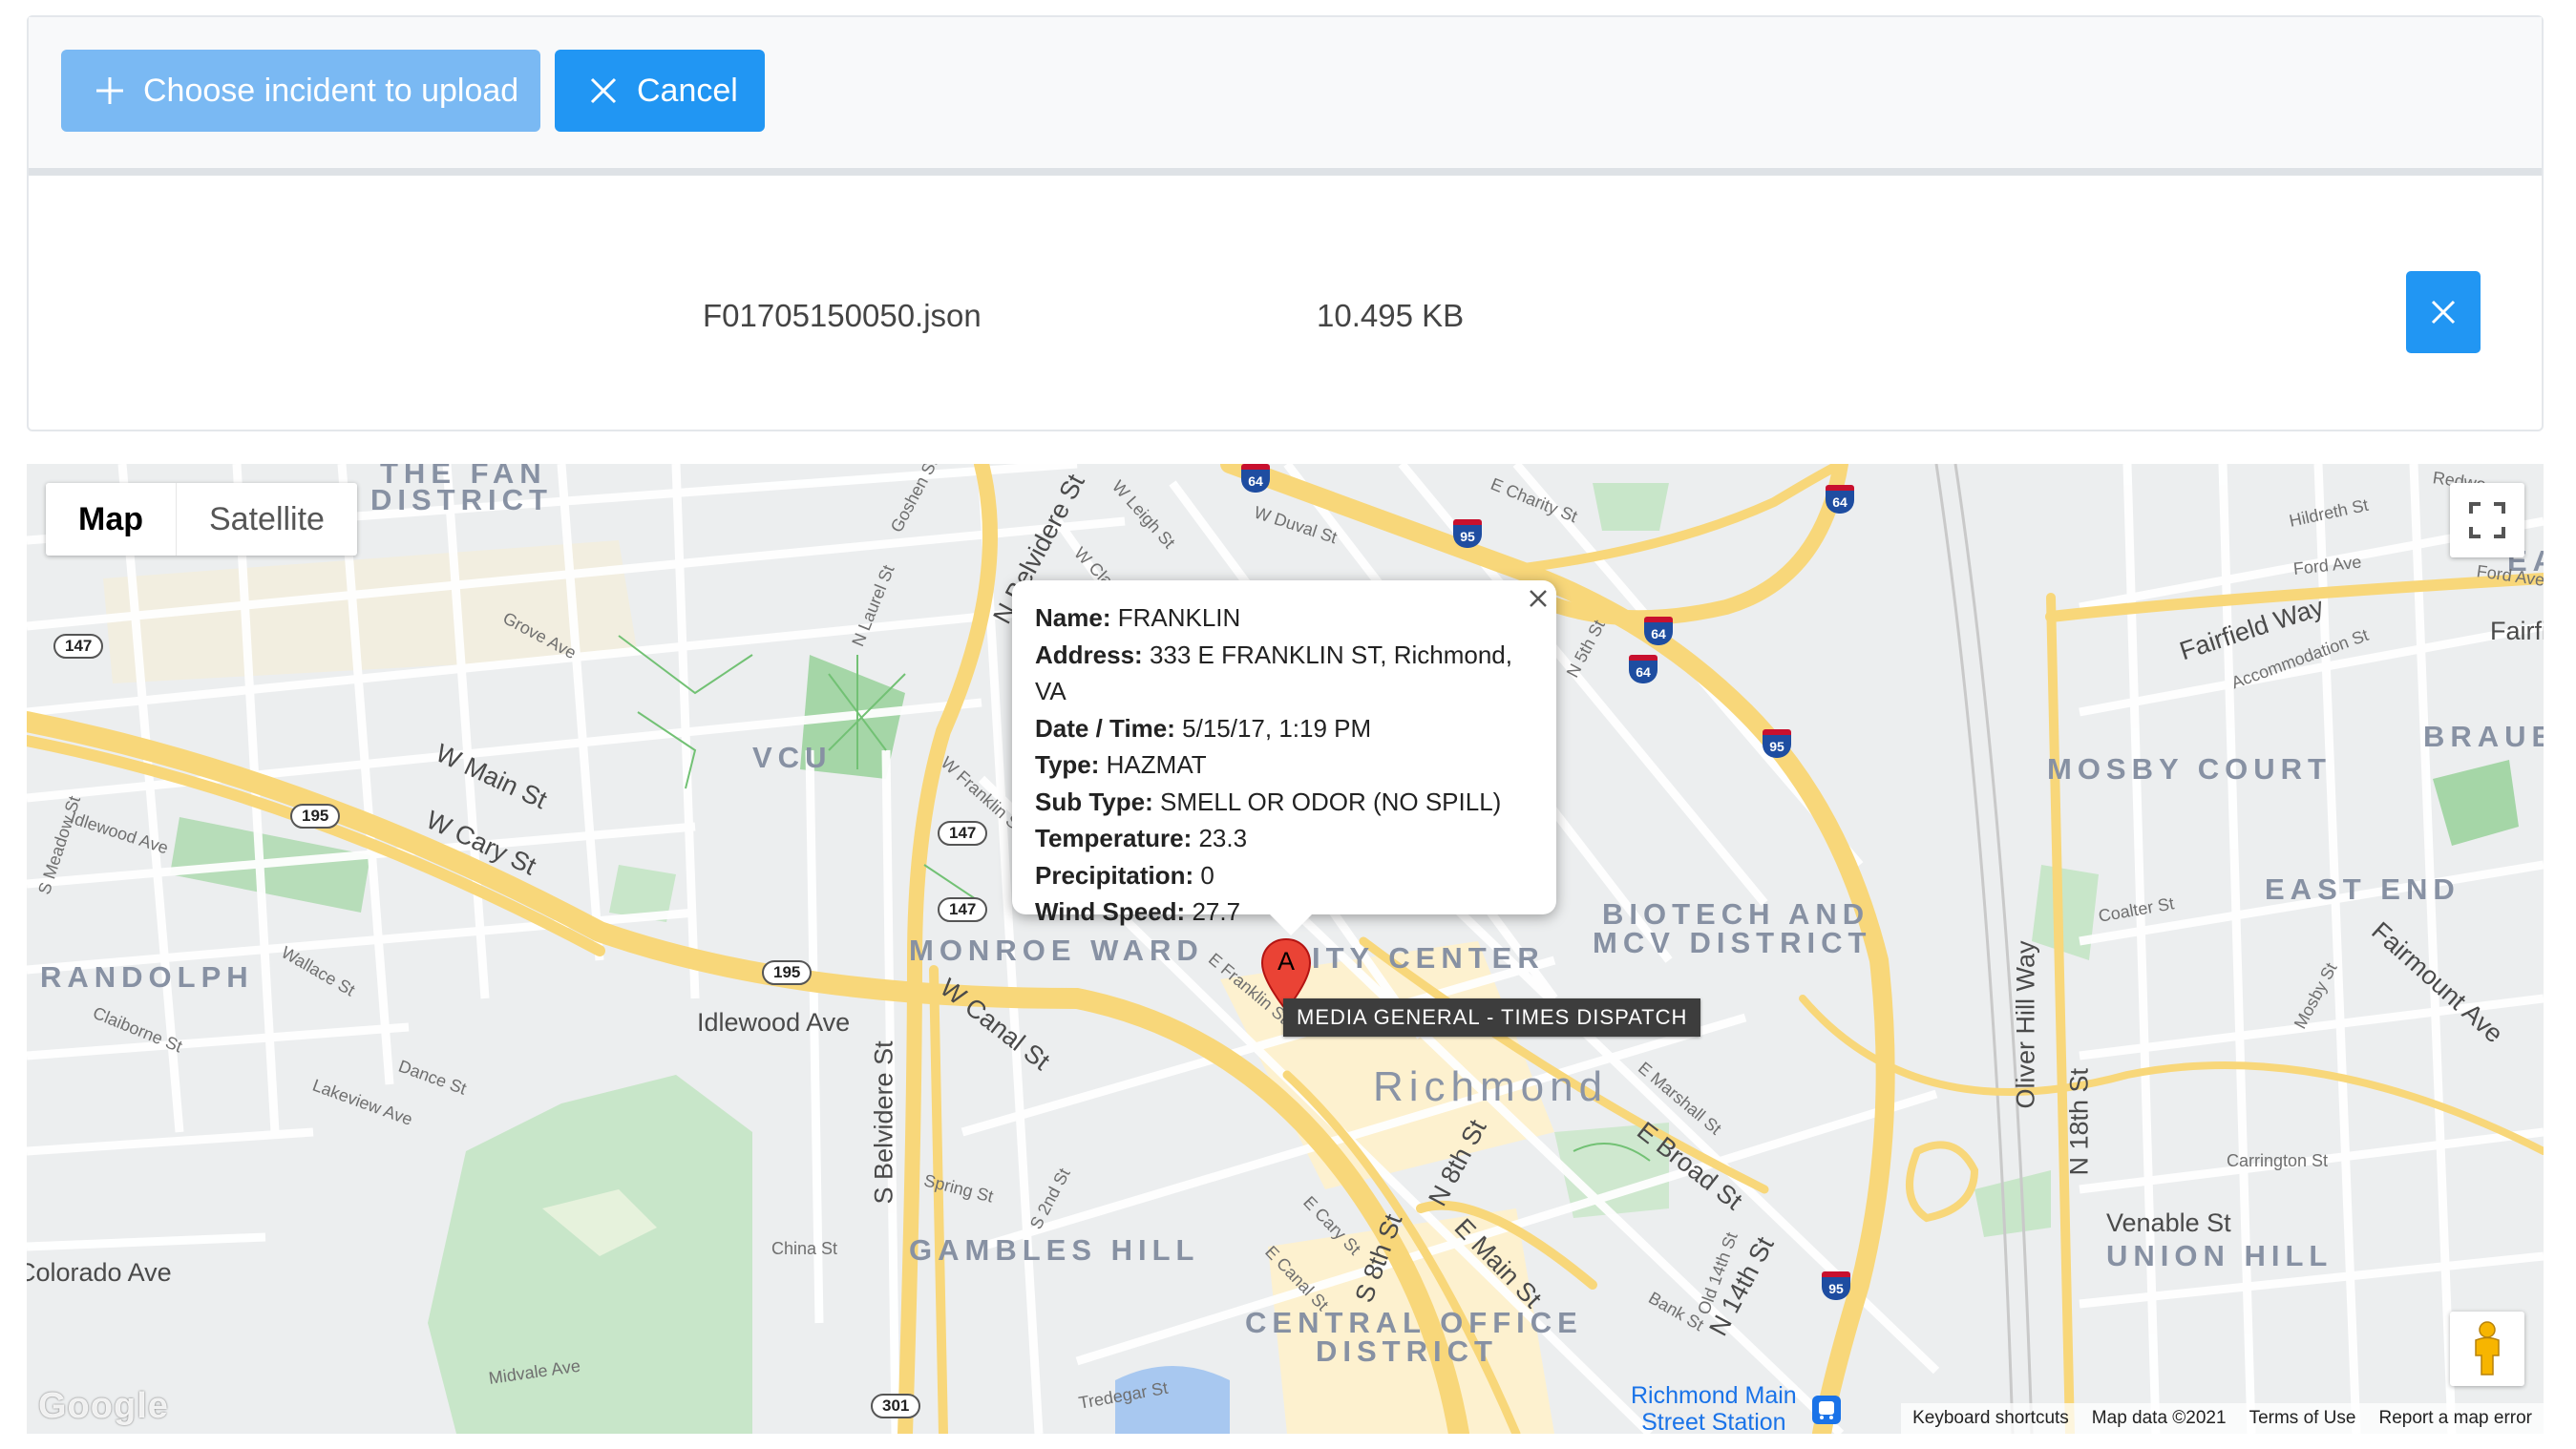 This screenshot has width=2576, height=1449. What do you see at coordinates (2168, 1223) in the screenshot?
I see `street-venable: Venable St` at bounding box center [2168, 1223].